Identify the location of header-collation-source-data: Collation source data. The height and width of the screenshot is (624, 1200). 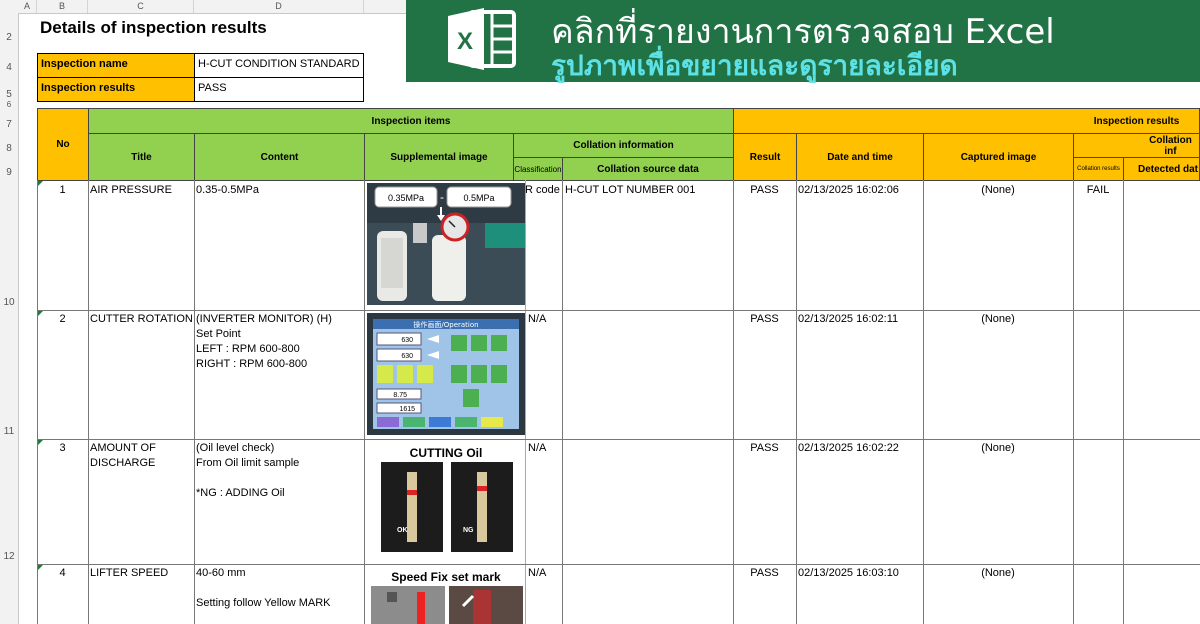
(648, 169).